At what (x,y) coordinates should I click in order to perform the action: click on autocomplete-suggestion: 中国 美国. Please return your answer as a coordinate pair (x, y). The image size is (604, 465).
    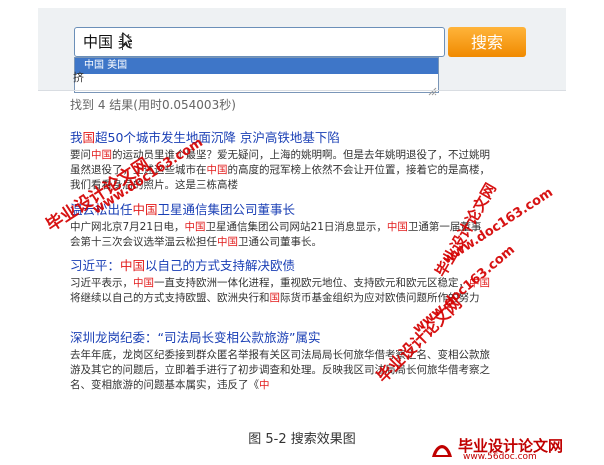
    Looking at the image, I should click on (256, 66).